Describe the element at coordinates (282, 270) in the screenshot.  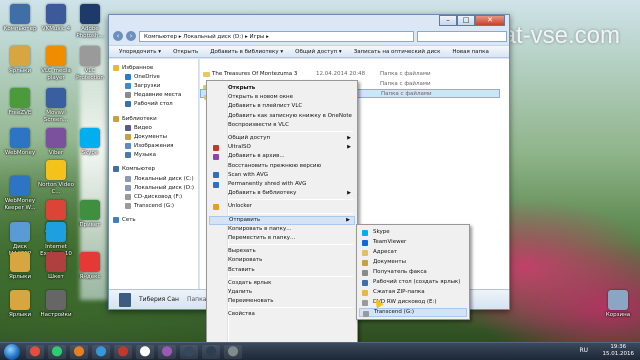
I see `menu-item: Вставить` at that location.